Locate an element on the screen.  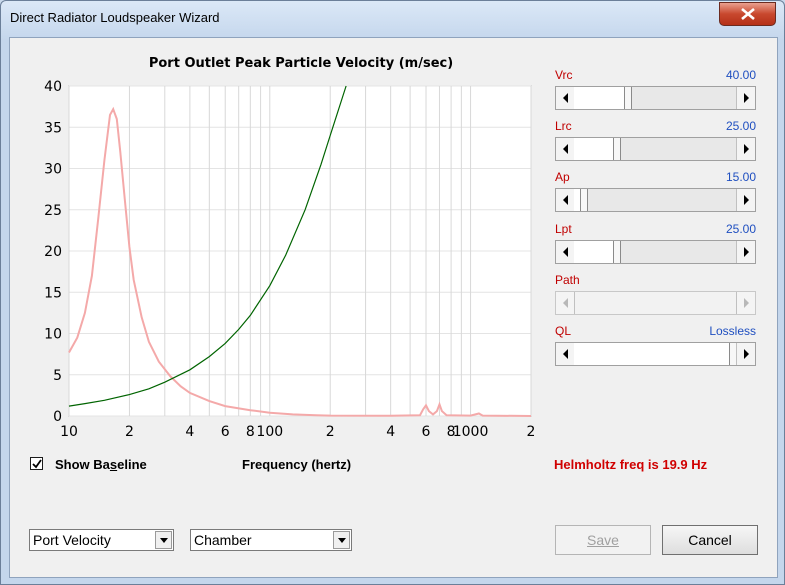
x-tick-label: 100 is located at coordinates (269, 432).